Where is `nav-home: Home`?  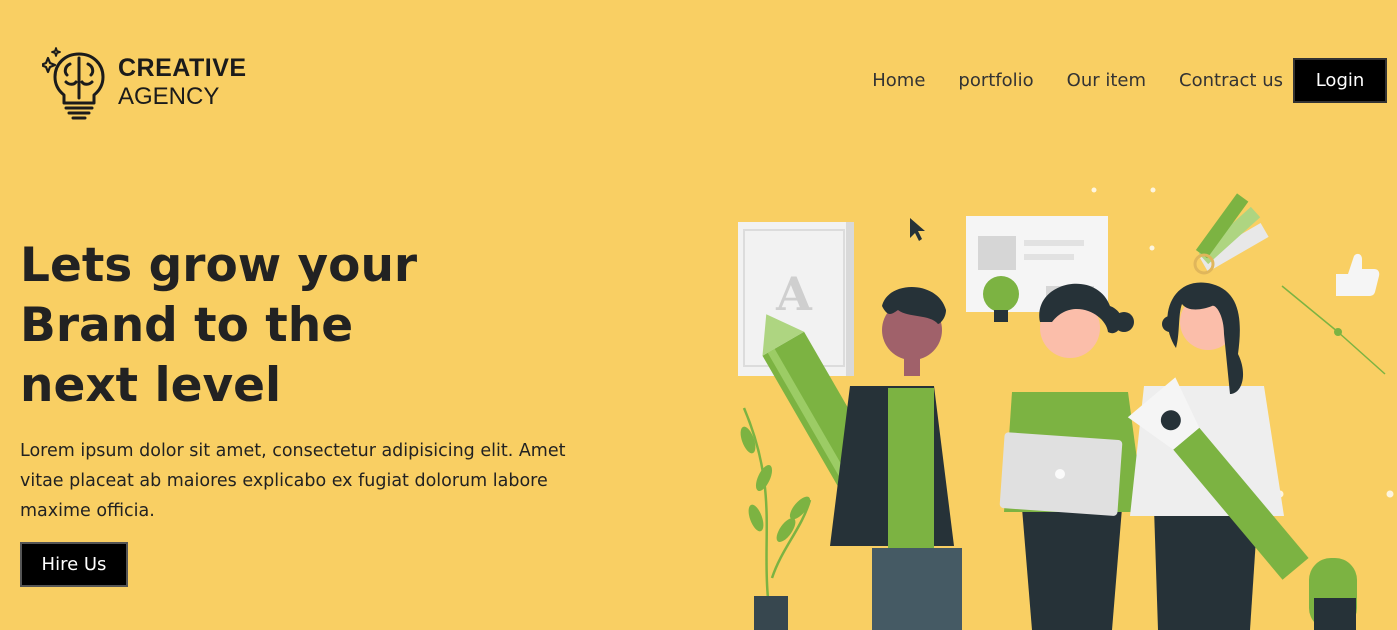
nav-home: Home is located at coordinates (898, 80).